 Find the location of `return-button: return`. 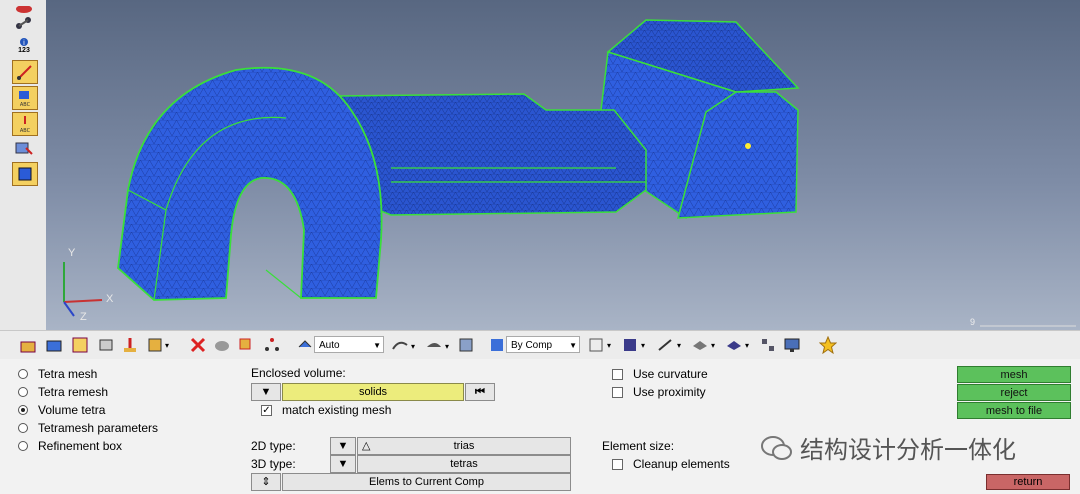

return-button: return is located at coordinates (1028, 482).